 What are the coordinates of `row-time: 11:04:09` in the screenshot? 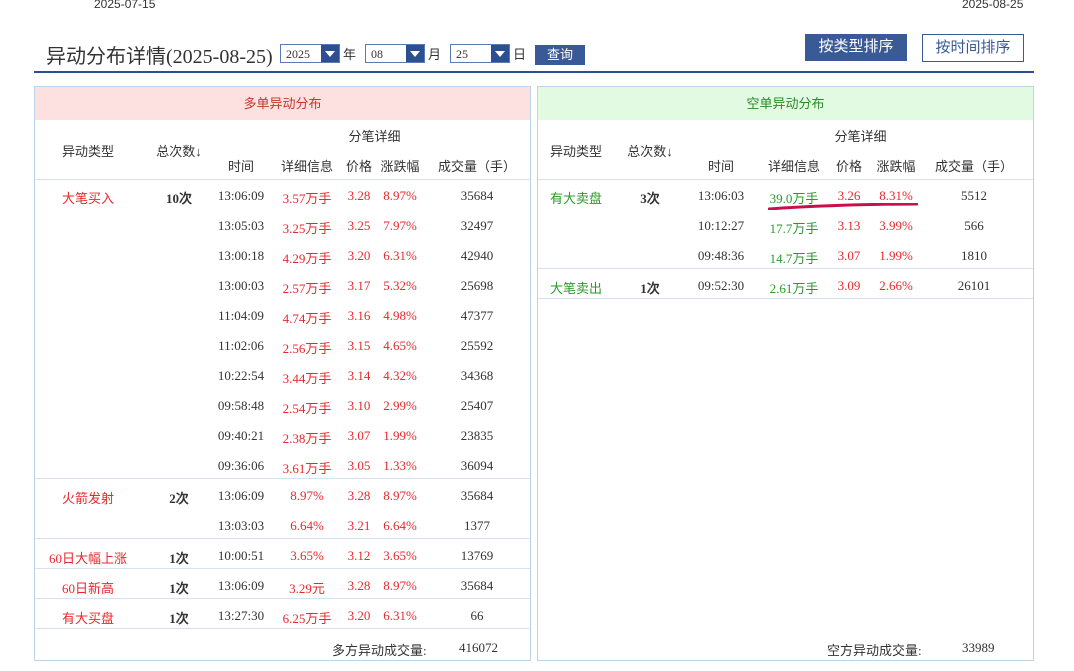 It's located at (241, 315).